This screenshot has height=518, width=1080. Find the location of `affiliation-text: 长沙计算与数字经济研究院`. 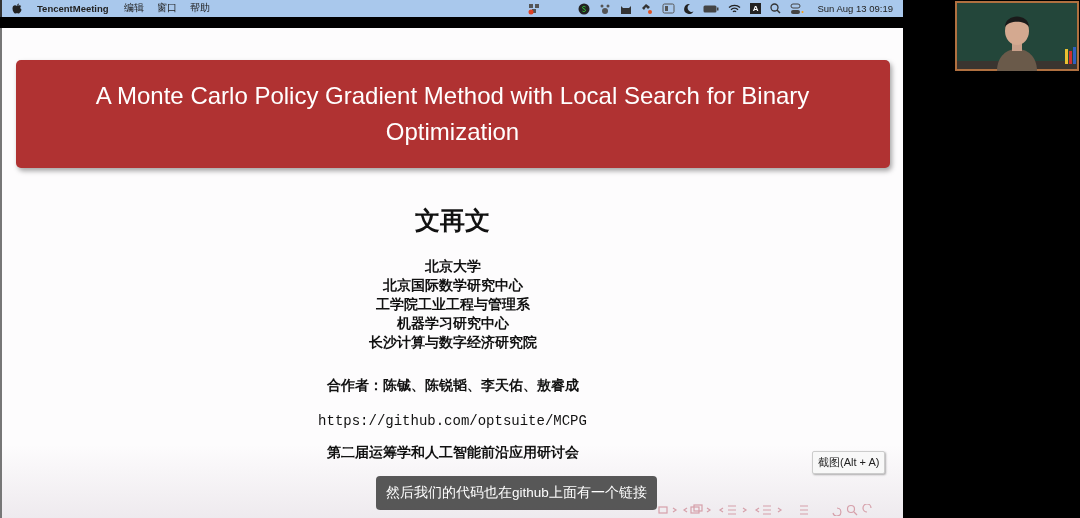

affiliation-text: 长沙计算与数字经济研究院 is located at coordinates (452, 342).